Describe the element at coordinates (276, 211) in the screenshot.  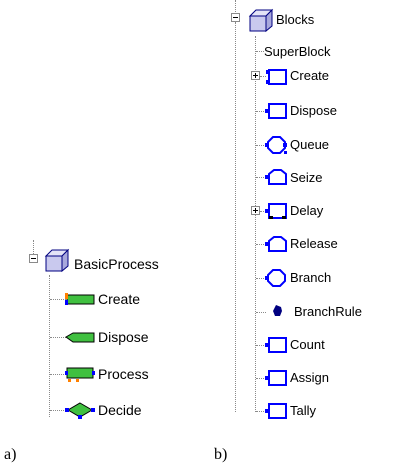
I see `delay-block-icon` at that location.